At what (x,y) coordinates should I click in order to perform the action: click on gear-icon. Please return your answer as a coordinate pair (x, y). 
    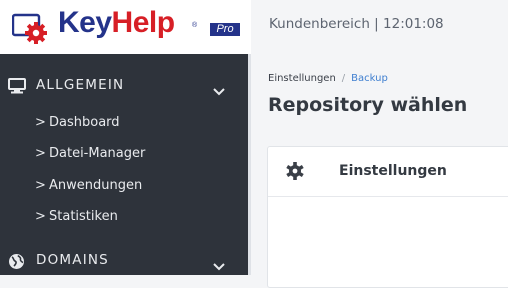
    Looking at the image, I should click on (295, 173).